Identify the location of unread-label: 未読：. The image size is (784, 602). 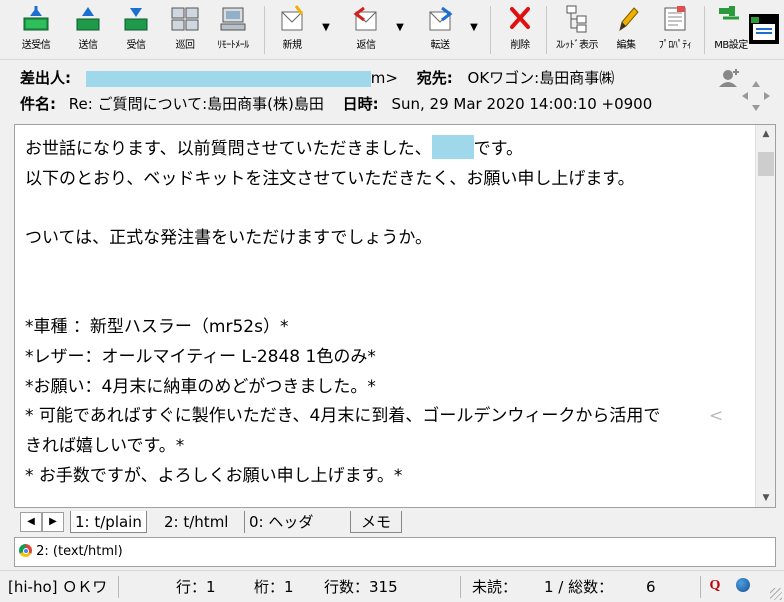
(495, 587).